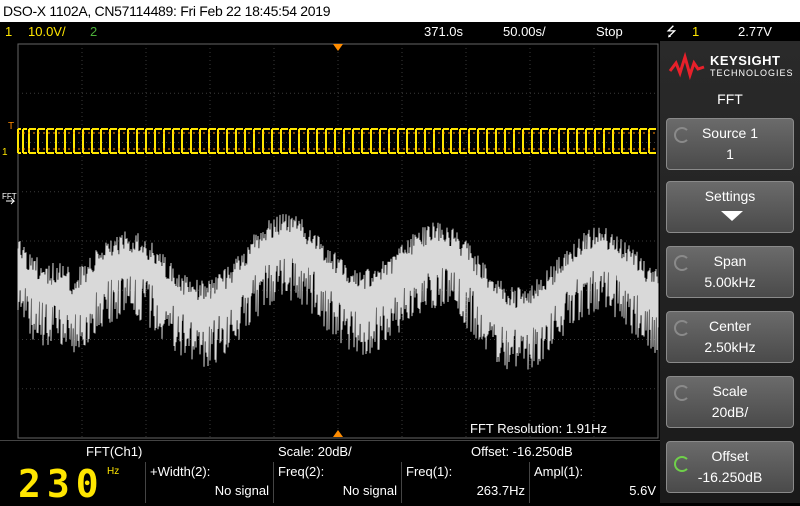 The width and height of the screenshot is (800, 506). I want to click on run-state: Stop, so click(609, 31).